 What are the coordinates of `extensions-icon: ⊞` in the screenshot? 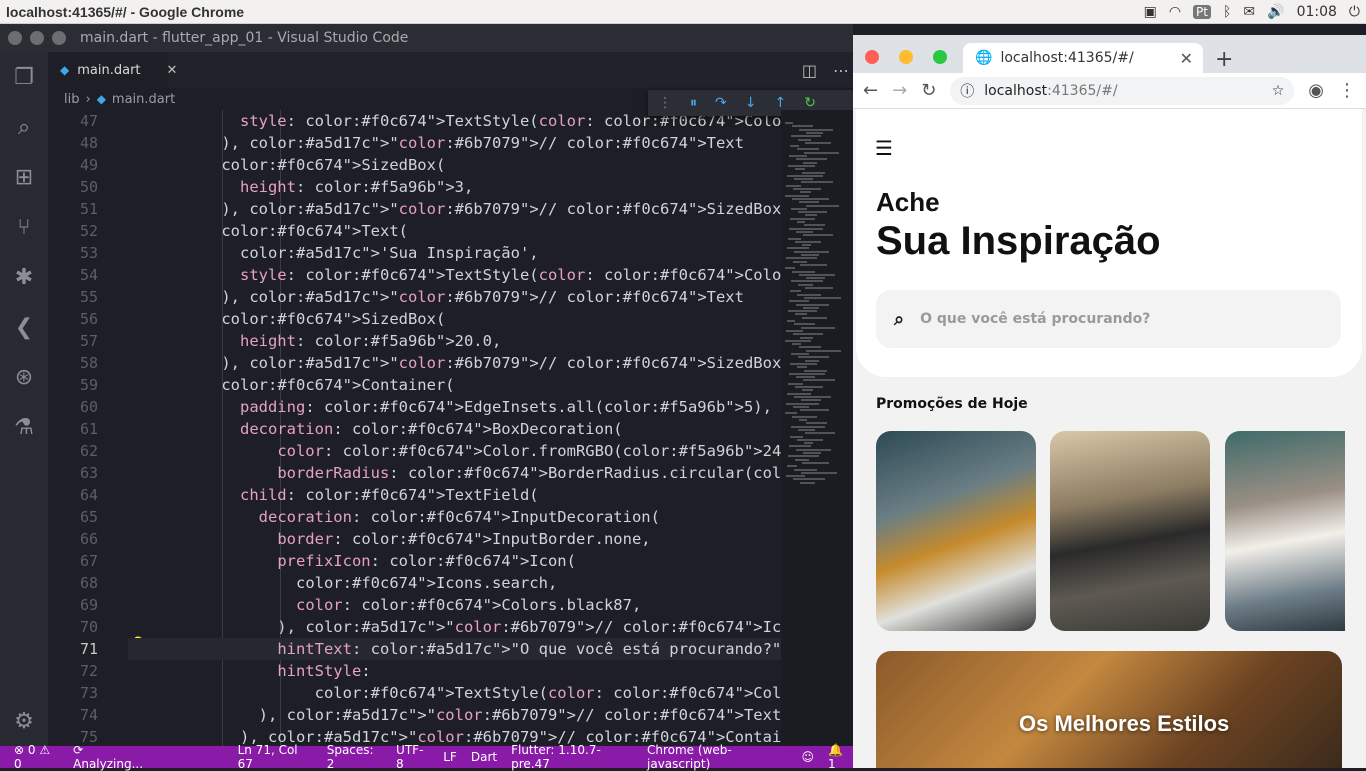 It's located at (24, 177).